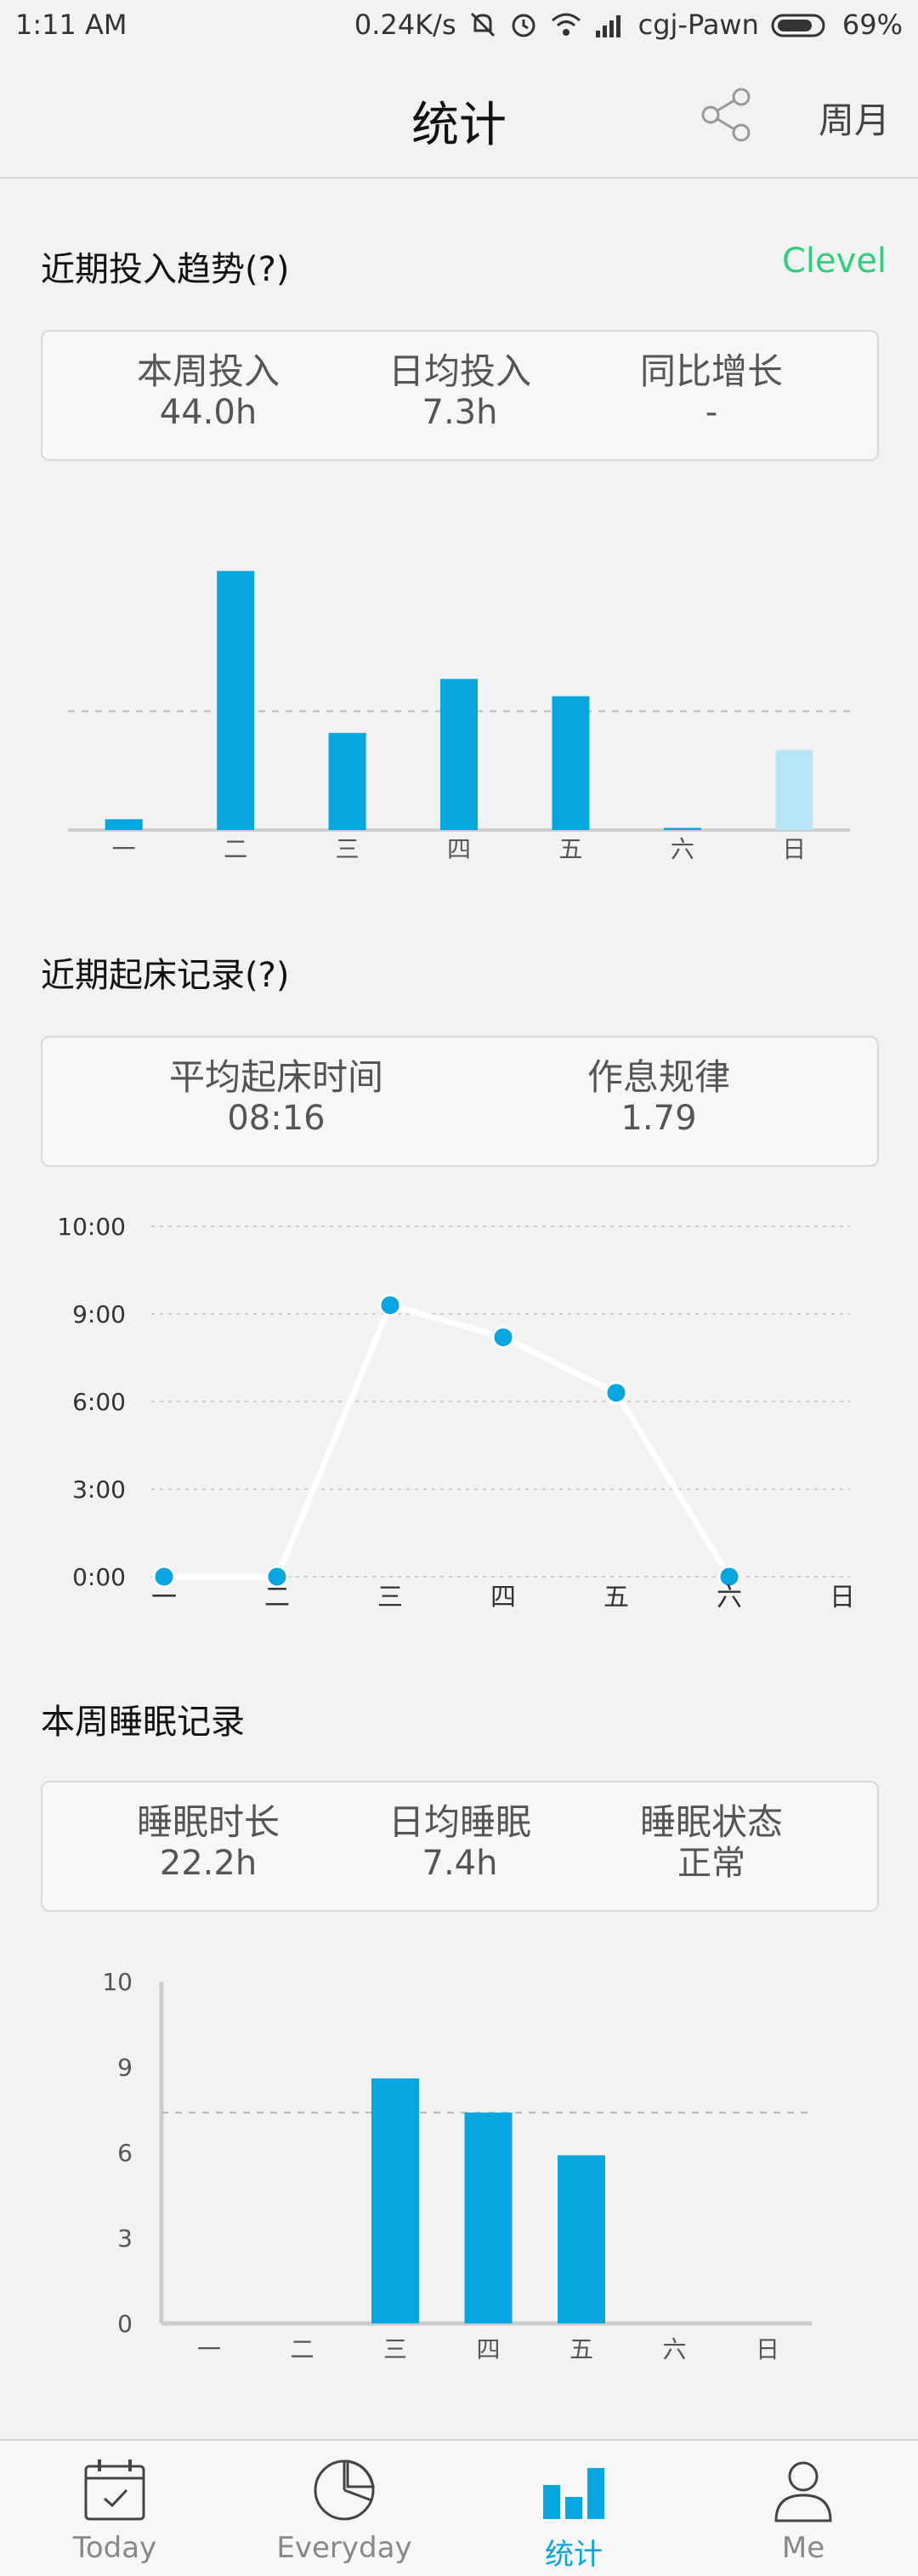 The height and width of the screenshot is (2576, 918). What do you see at coordinates (459, 125) in the screenshot?
I see `page-title: 统计` at bounding box center [459, 125].